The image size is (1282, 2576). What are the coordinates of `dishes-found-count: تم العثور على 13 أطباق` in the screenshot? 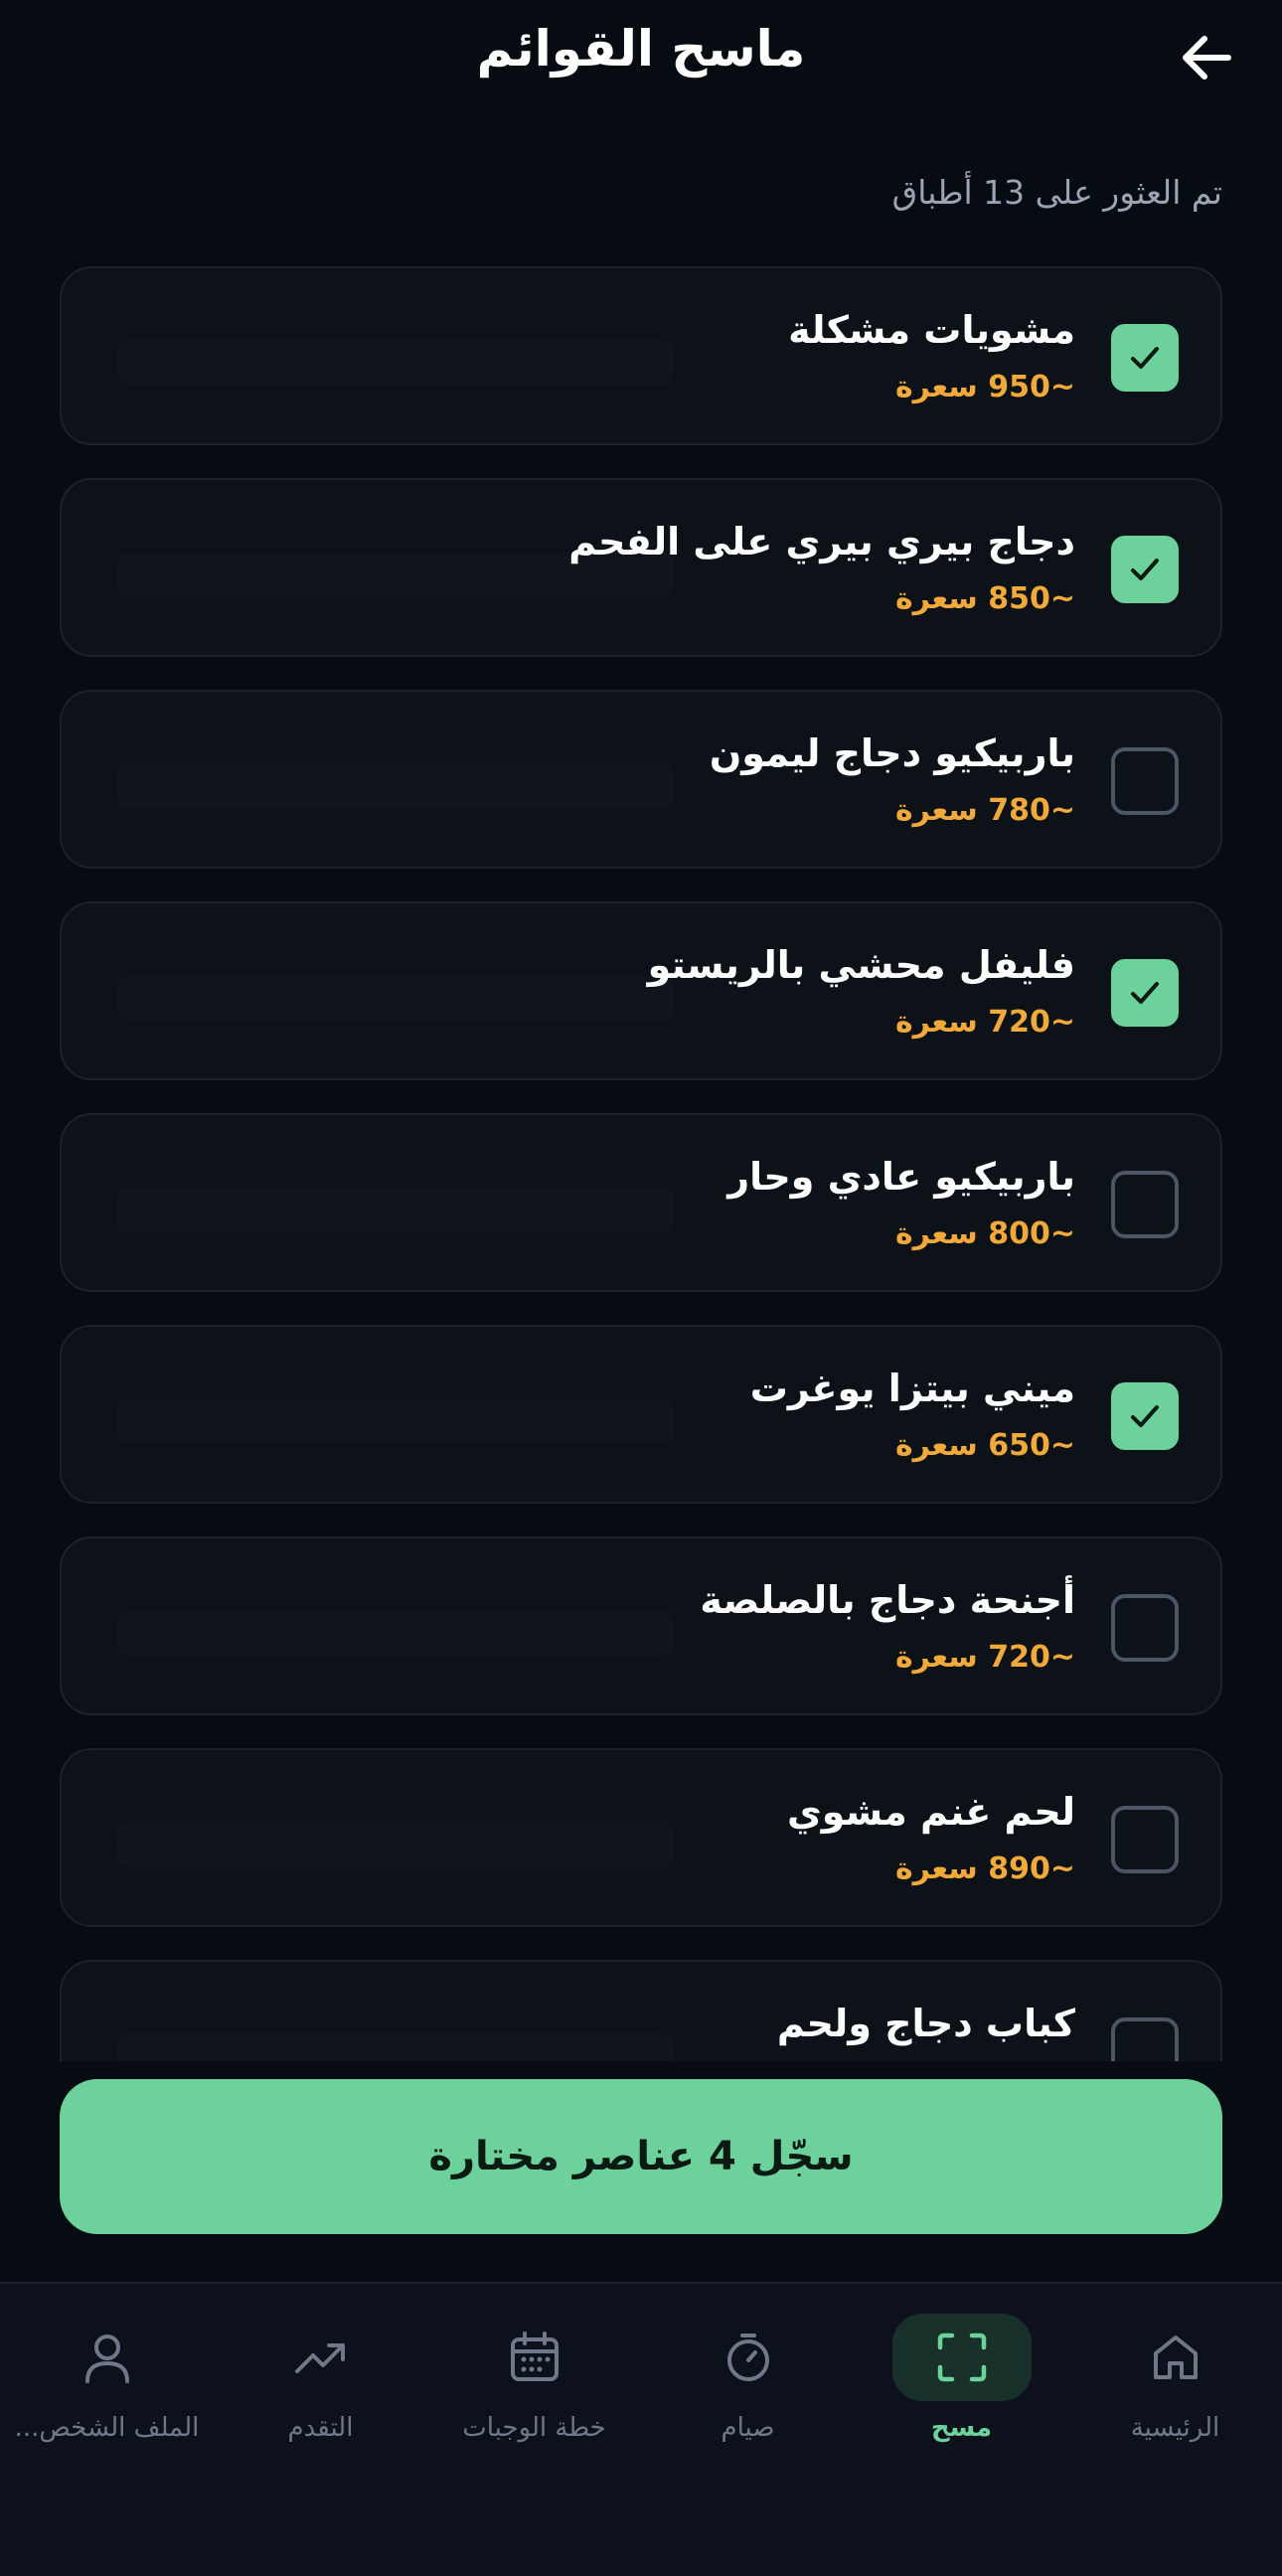 It's located at (1056, 192).